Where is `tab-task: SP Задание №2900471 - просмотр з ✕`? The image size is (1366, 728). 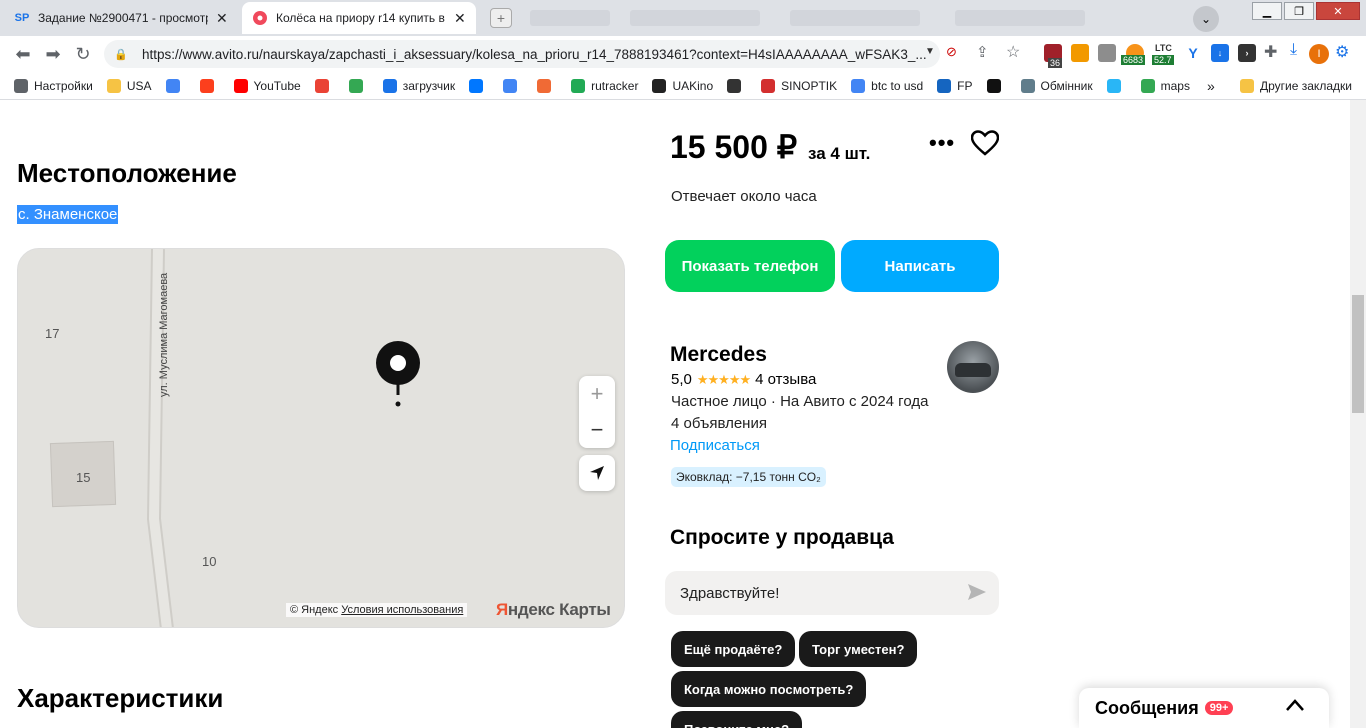 tab-task: SP Задание №2900471 - просмотр з ✕ is located at coordinates (121, 18).